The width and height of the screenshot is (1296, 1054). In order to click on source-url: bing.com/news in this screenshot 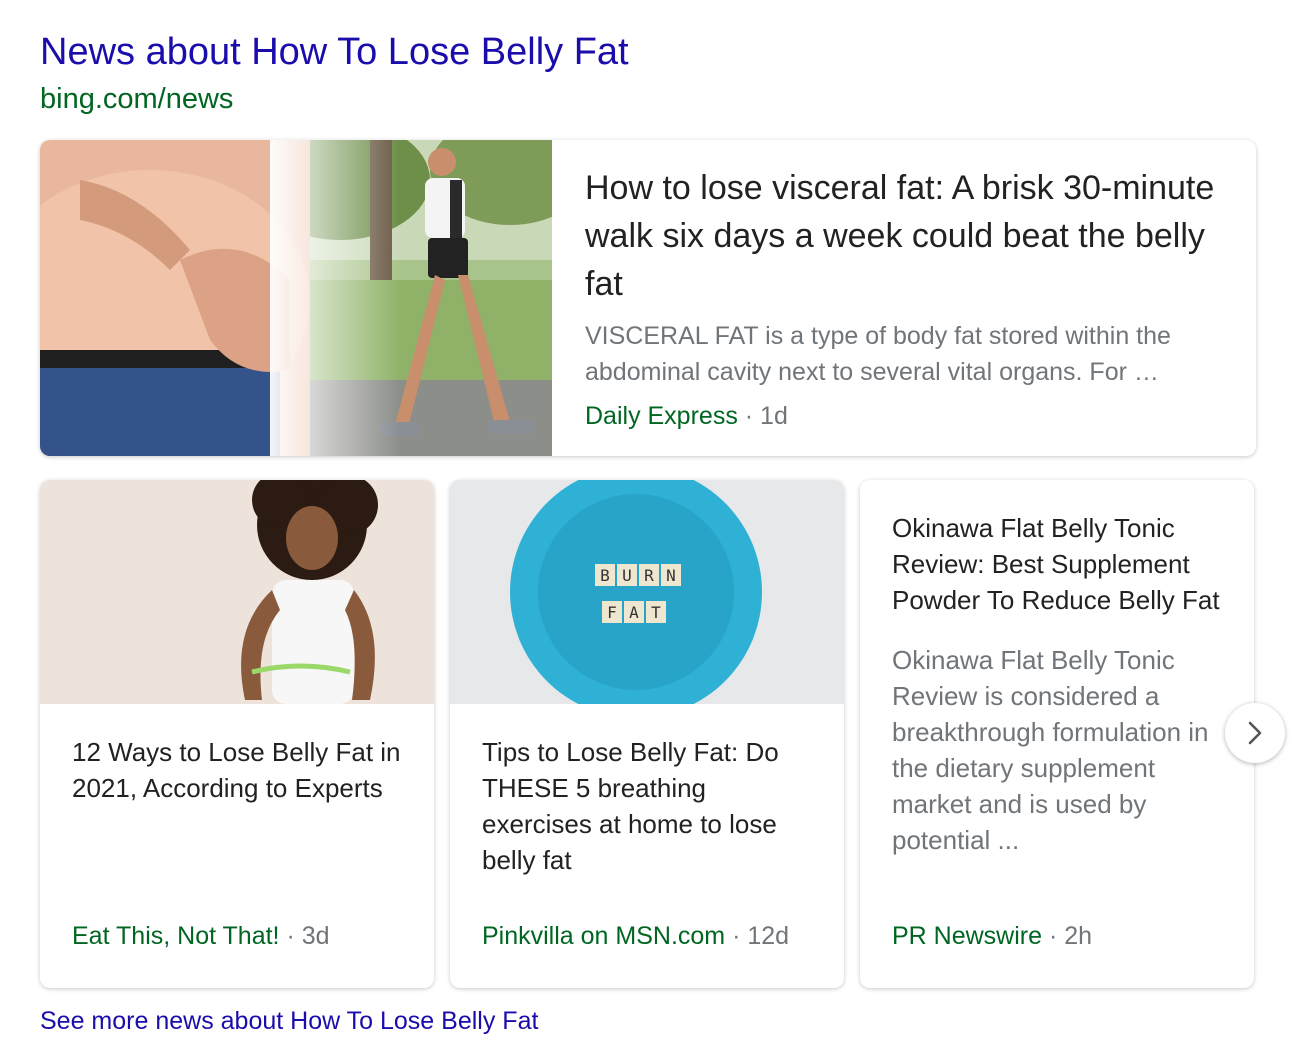, I will do `click(137, 99)`.